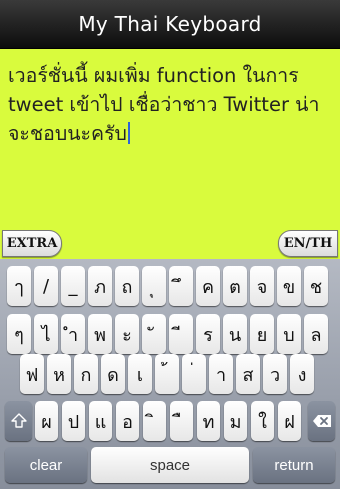 This screenshot has height=489, width=340. What do you see at coordinates (262, 334) in the screenshot?
I see `key: ย` at bounding box center [262, 334].